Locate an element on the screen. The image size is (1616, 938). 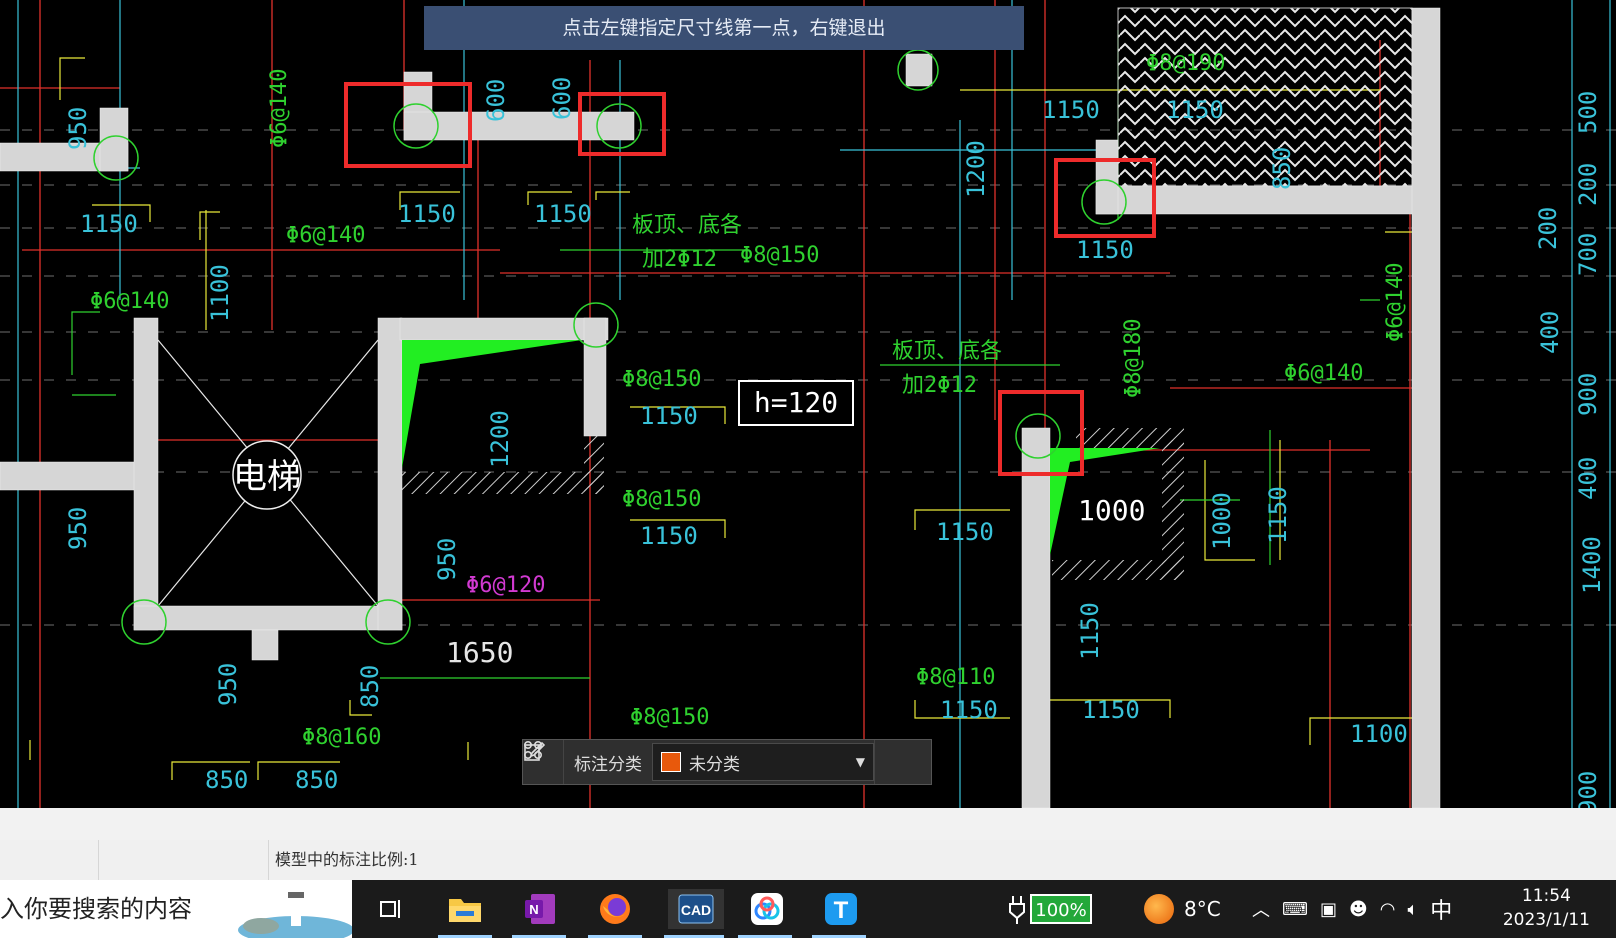
edit-icon is located at coordinates (723, 762).